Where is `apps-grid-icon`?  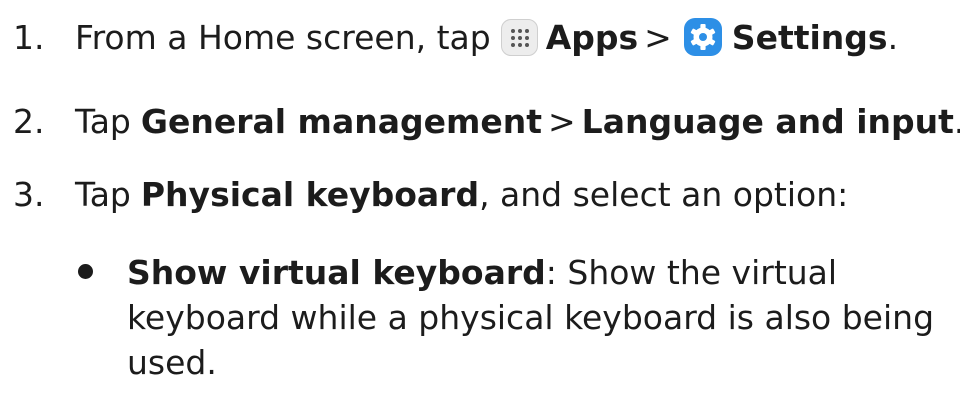
apps-grid-icon is located at coordinates (519, 37).